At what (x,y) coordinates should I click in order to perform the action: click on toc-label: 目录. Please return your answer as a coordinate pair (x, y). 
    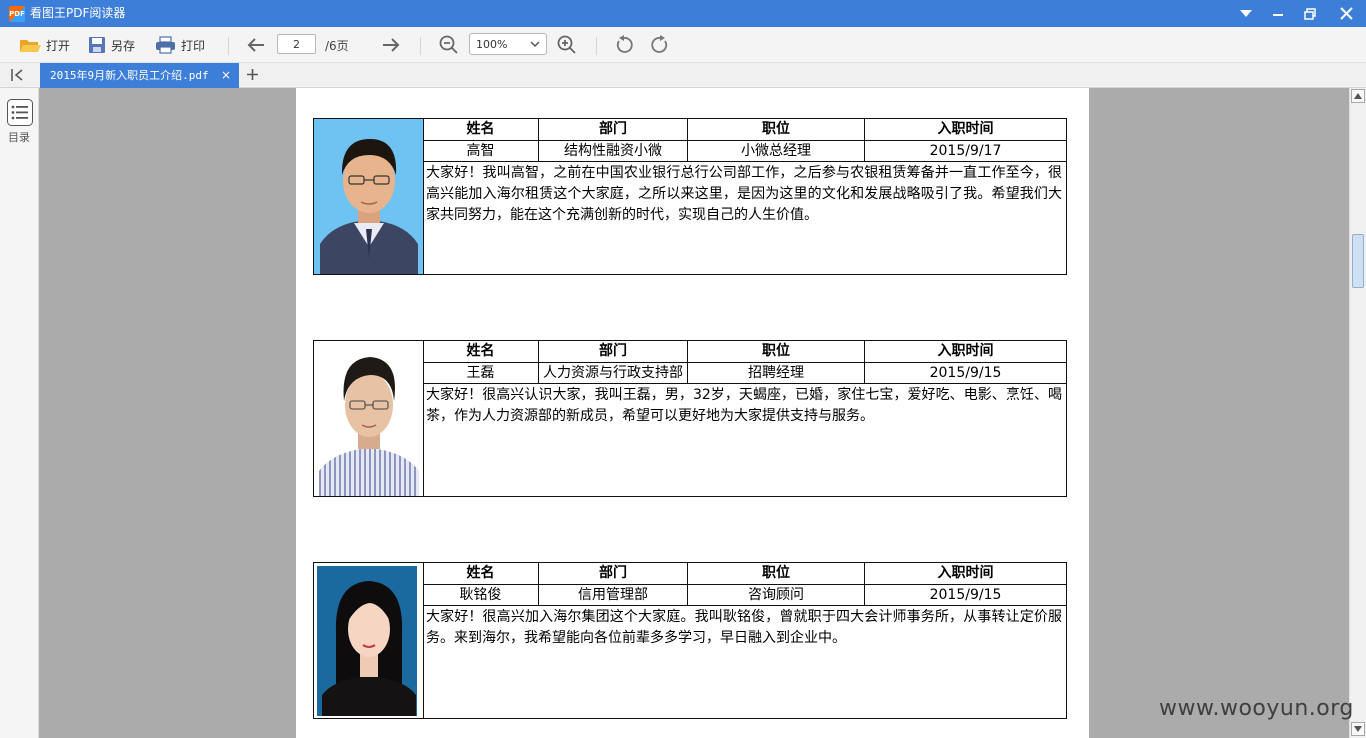
    Looking at the image, I should click on (19, 137).